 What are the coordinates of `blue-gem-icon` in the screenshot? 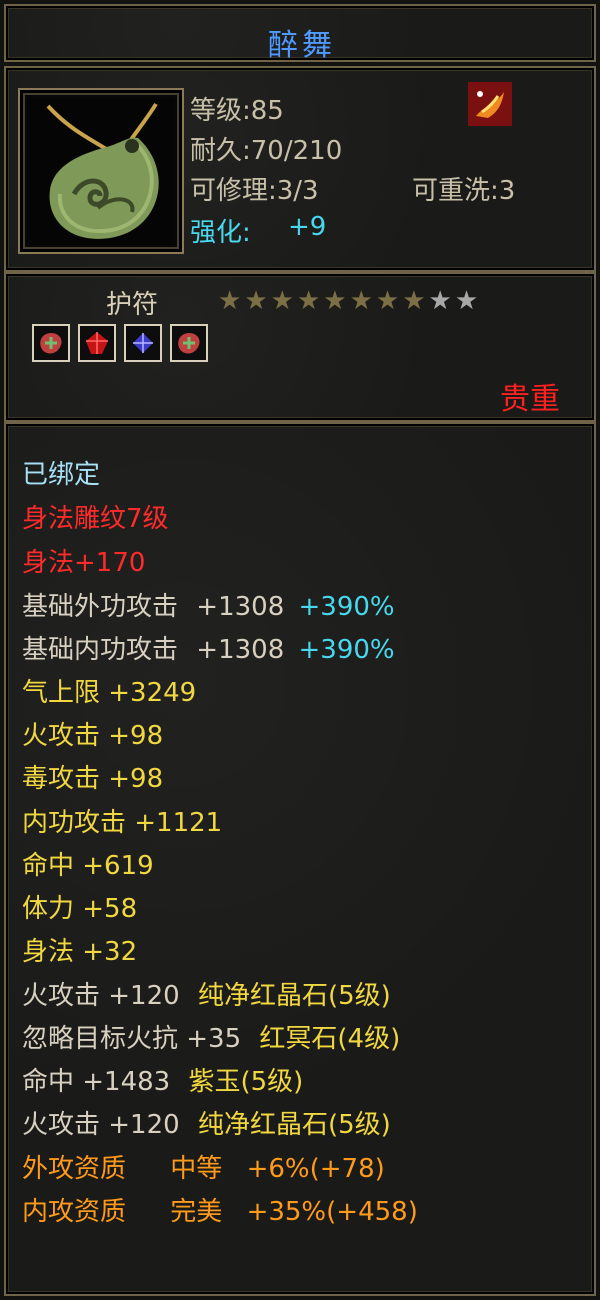 It's located at (143, 343).